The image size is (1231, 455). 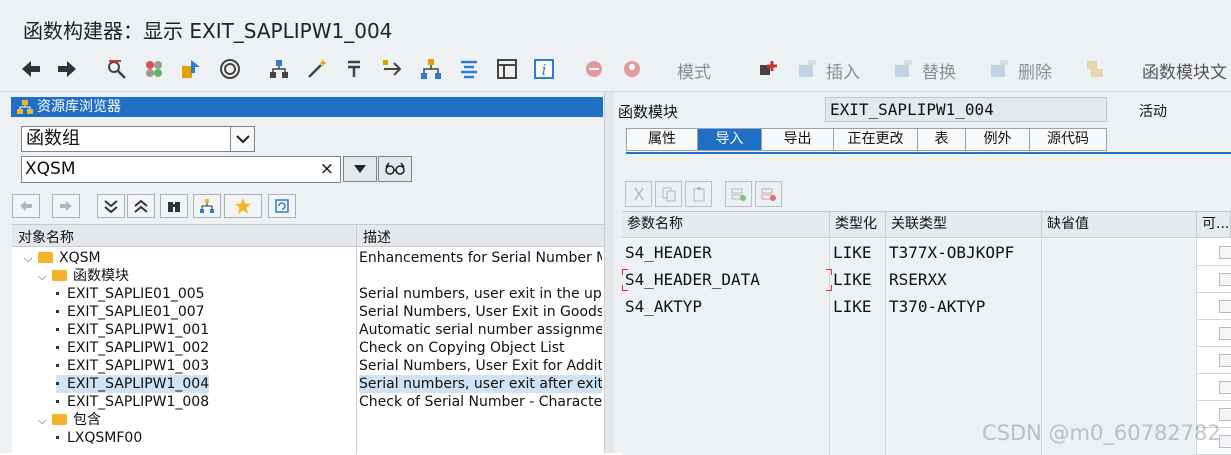 I want to click on insert-row-icon, so click(x=808, y=69).